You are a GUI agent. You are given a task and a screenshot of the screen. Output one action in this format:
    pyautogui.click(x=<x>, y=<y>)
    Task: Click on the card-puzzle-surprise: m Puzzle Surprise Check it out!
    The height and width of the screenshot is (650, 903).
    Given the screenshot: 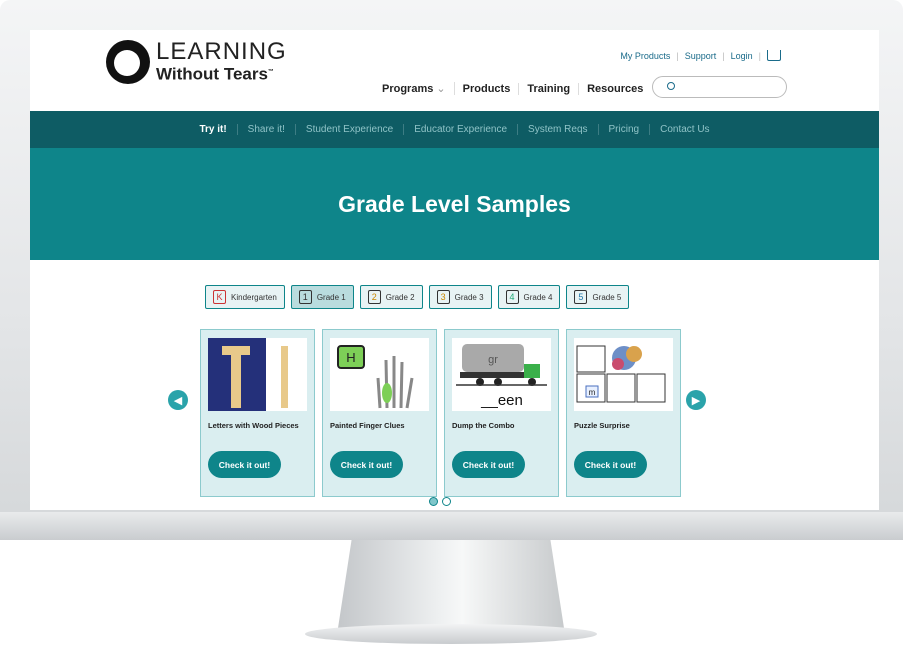 What is the action you would take?
    pyautogui.click(x=623, y=413)
    